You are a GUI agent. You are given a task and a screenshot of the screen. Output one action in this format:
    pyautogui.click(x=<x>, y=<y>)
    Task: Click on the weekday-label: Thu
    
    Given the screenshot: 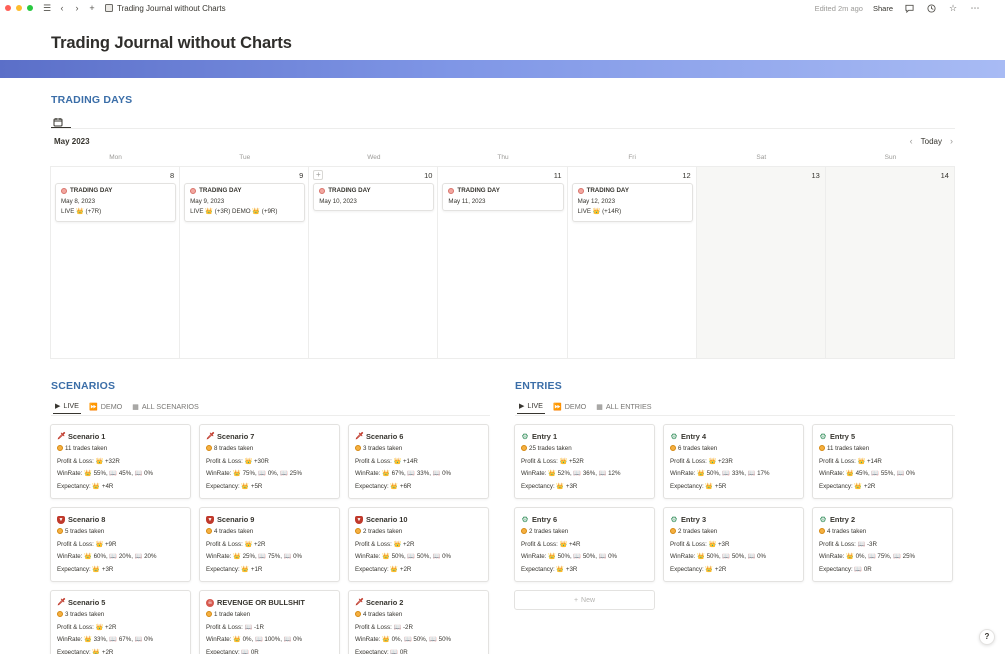 What is the action you would take?
    pyautogui.click(x=503, y=157)
    